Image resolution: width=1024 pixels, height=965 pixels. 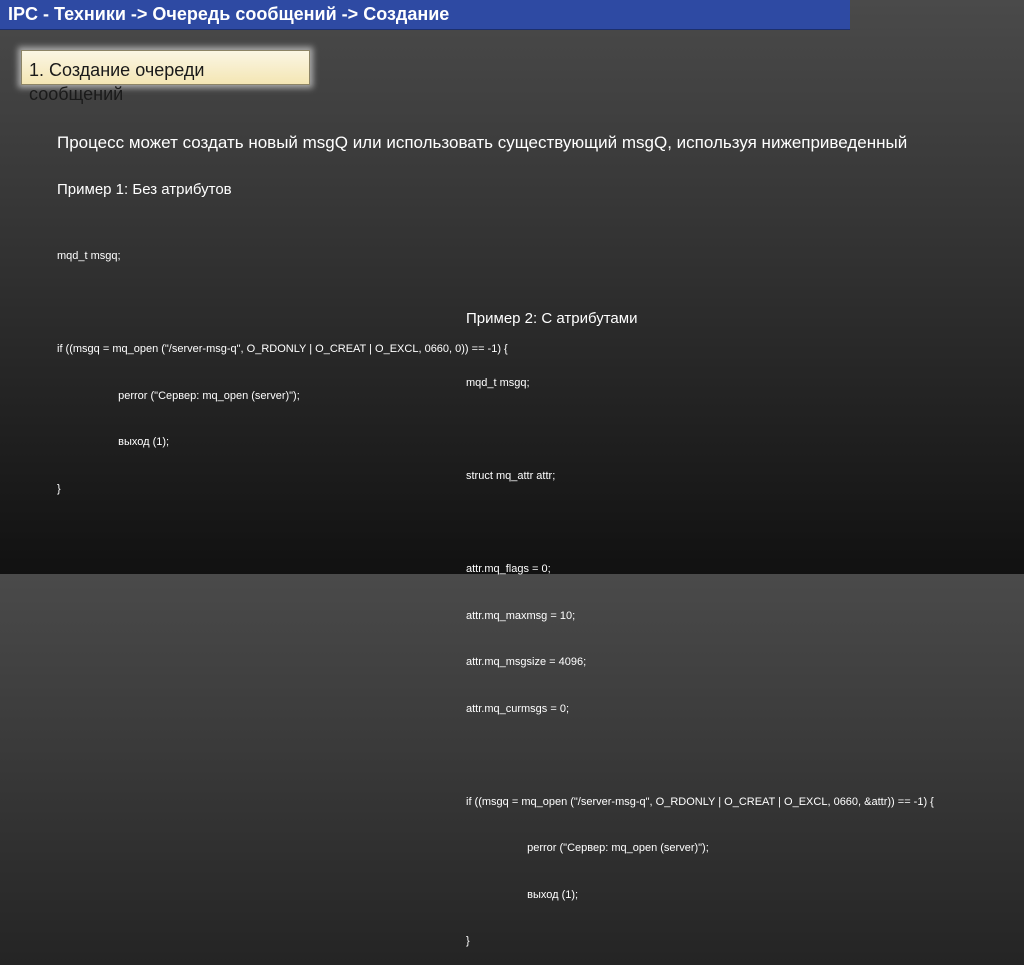 What do you see at coordinates (521, 615) in the screenshot?
I see `code-line: attr.mq_maxmsg = 10;` at bounding box center [521, 615].